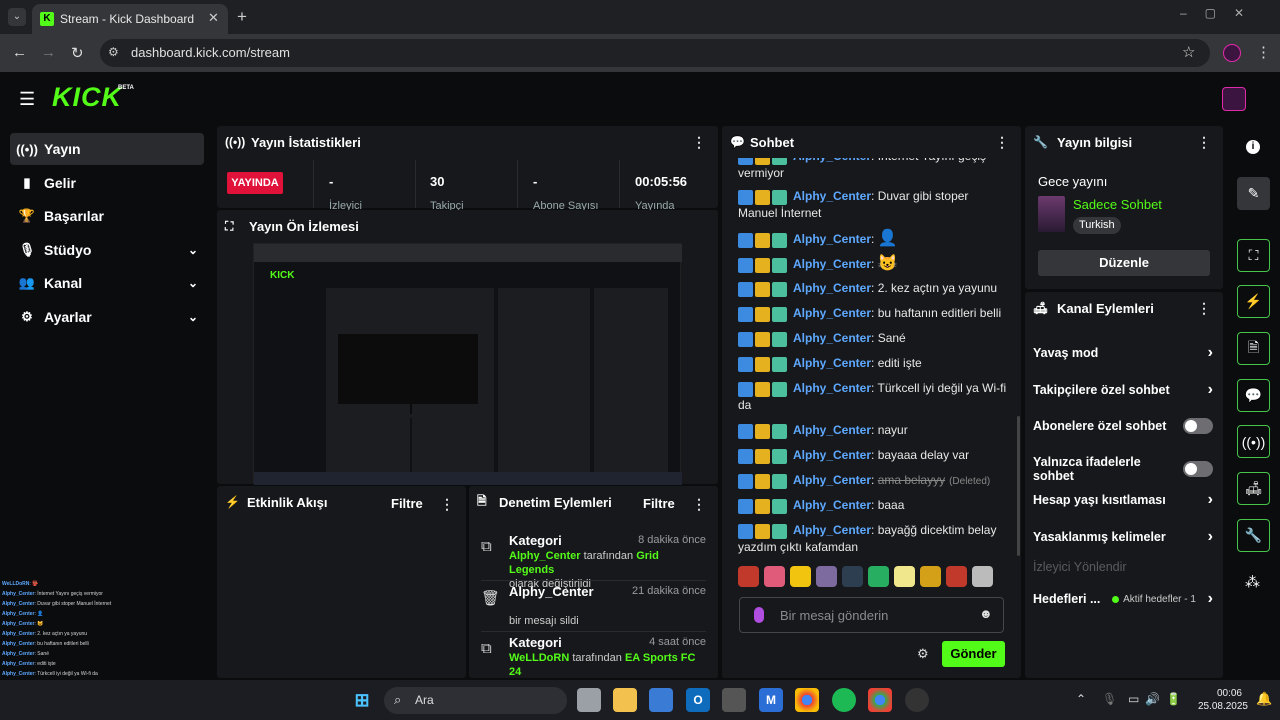  Describe the element at coordinates (107, 317) in the screenshot. I see `sidebar-item-6: ⚙ Ayarlar ⌄` at that location.